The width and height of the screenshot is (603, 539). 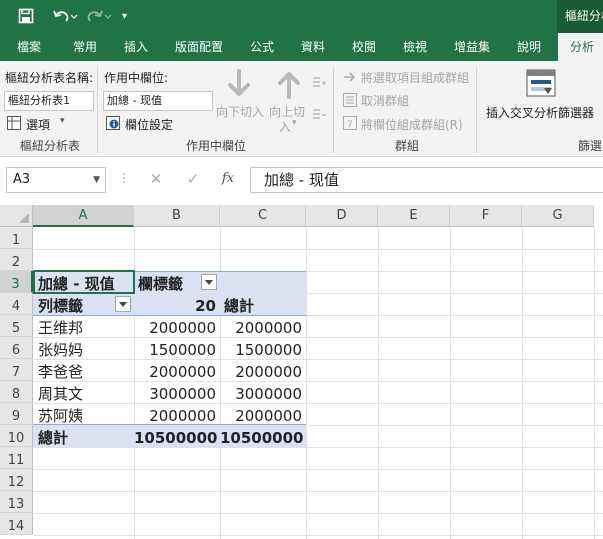 I want to click on row-header-9: 9, so click(x=16, y=414).